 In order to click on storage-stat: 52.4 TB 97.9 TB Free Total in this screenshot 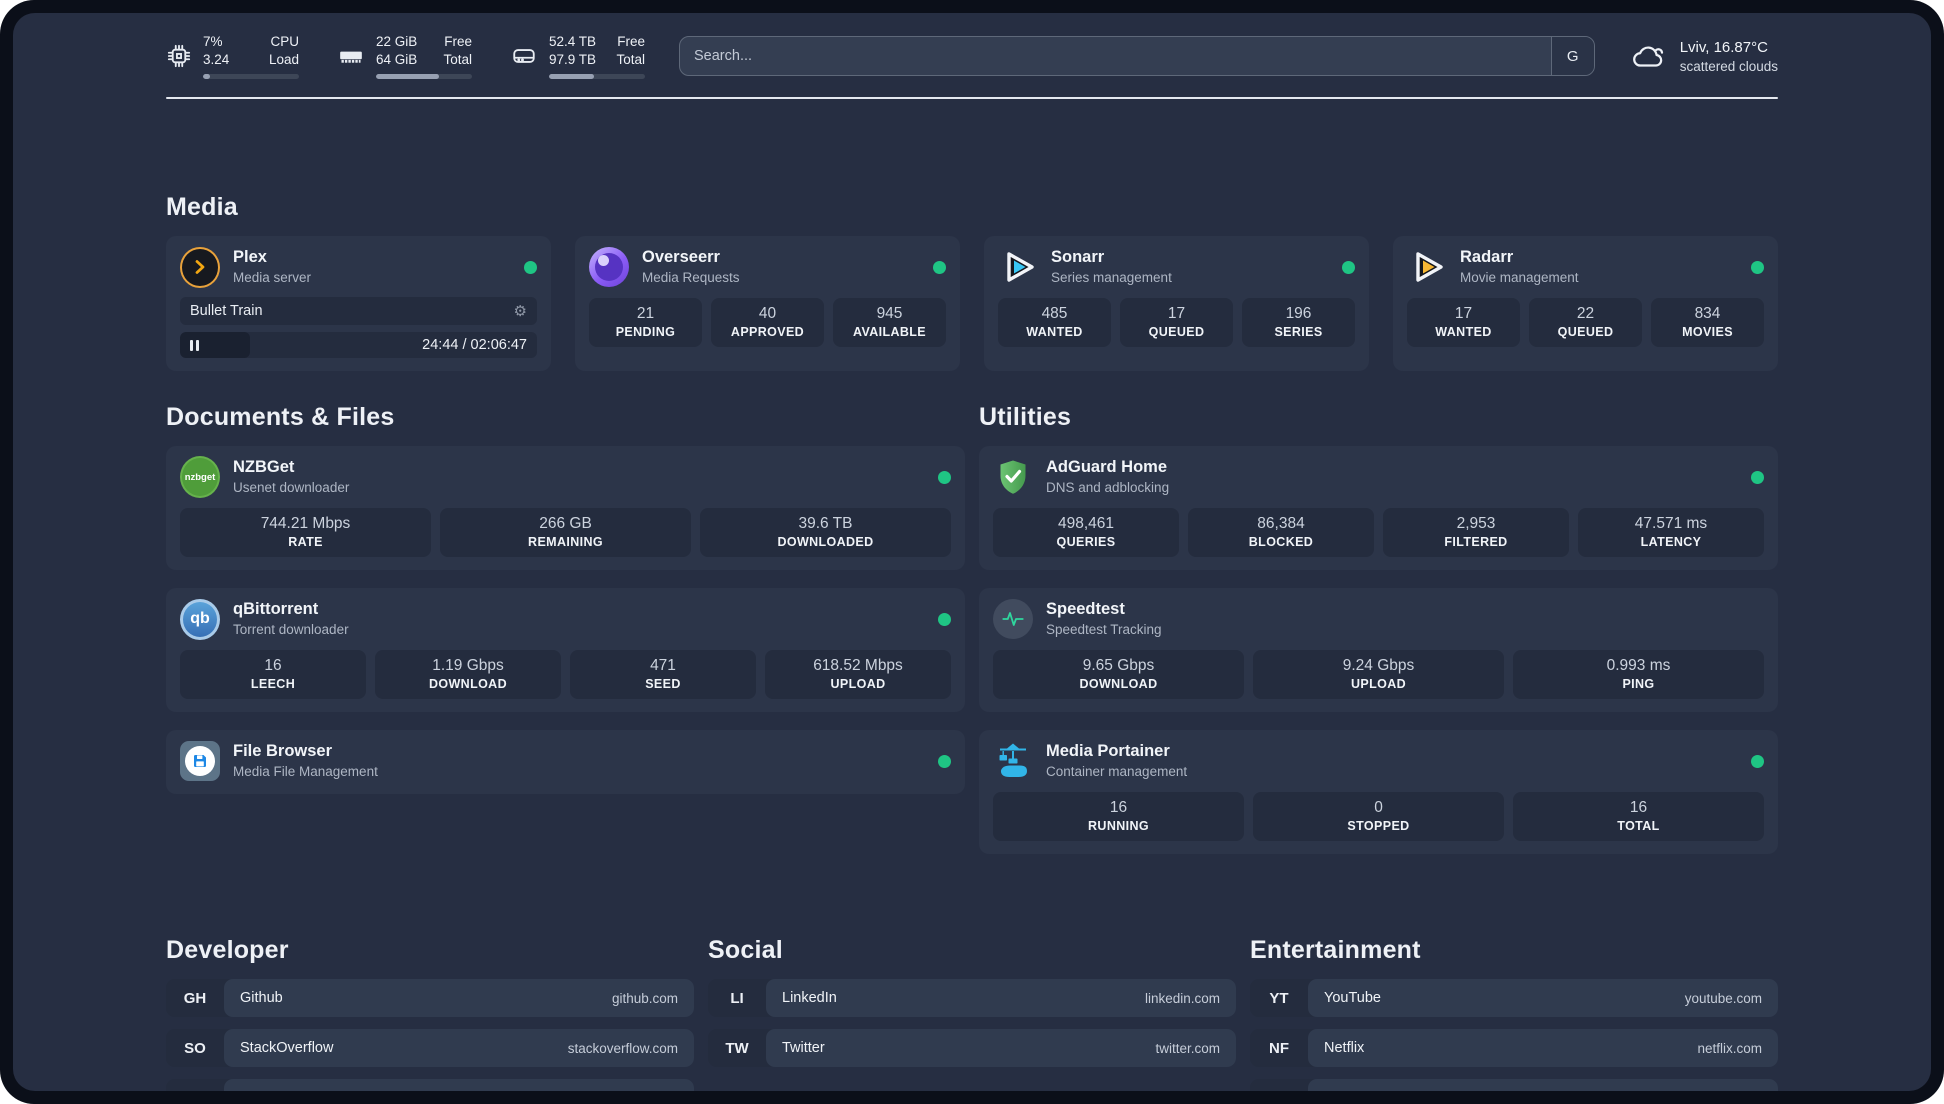, I will do `click(577, 56)`.